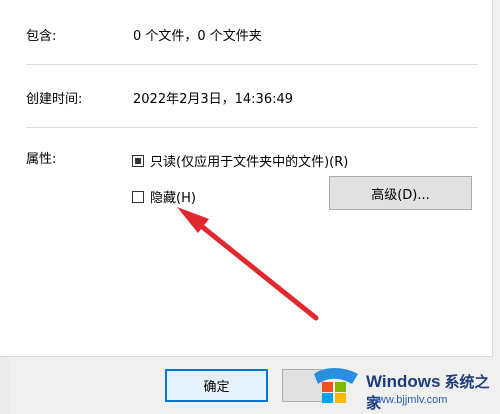 This screenshot has width=500, height=414. What do you see at coordinates (41, 36) in the screenshot?
I see `contains-label: 包含:` at bounding box center [41, 36].